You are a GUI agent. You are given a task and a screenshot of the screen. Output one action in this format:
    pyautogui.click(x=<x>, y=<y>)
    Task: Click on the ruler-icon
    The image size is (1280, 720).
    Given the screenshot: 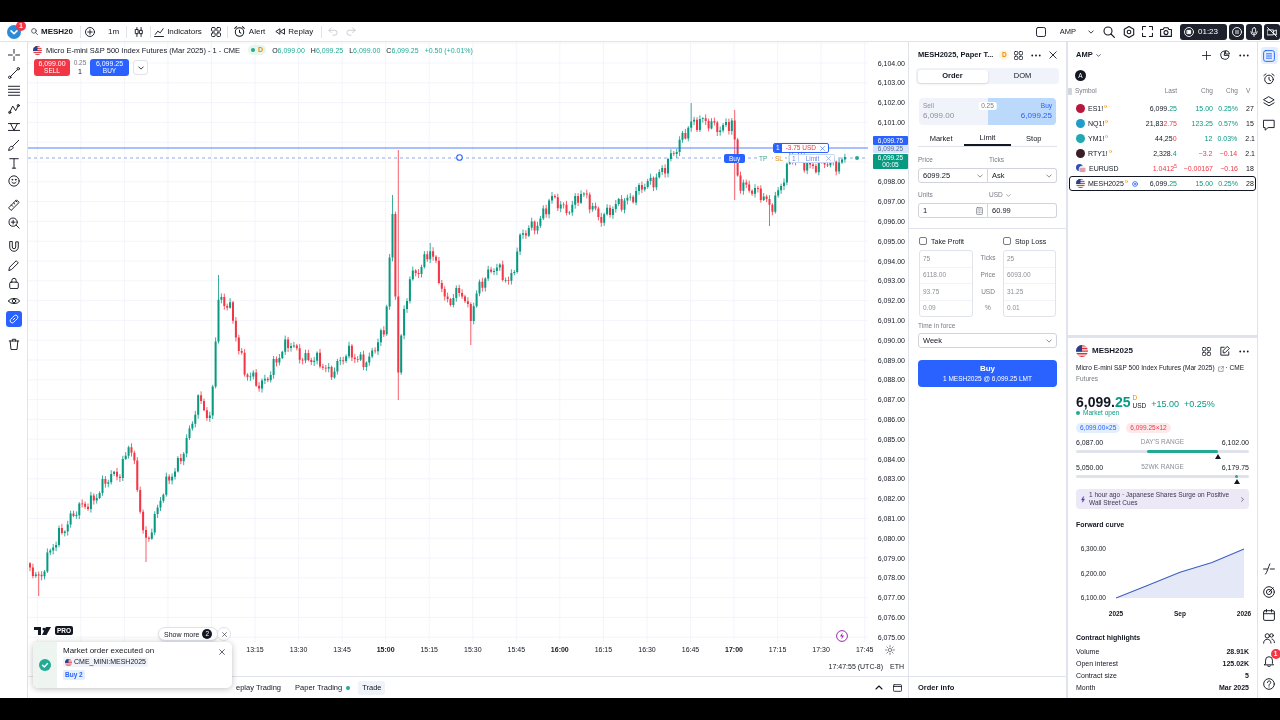 What is the action you would take?
    pyautogui.click(x=13, y=205)
    